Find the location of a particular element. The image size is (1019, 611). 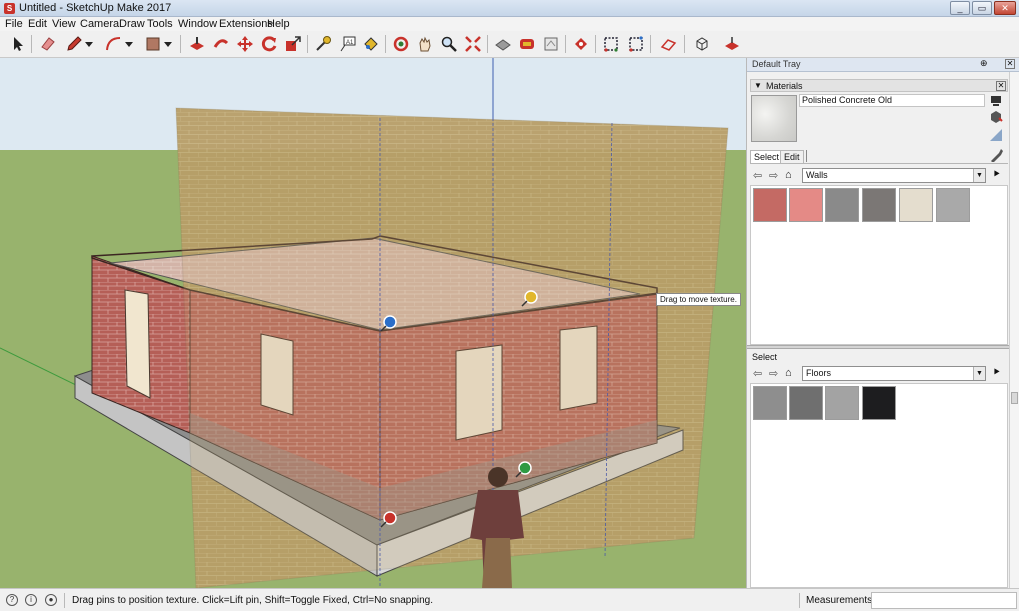

tray-scrollbar is located at coordinates (1014, 330).